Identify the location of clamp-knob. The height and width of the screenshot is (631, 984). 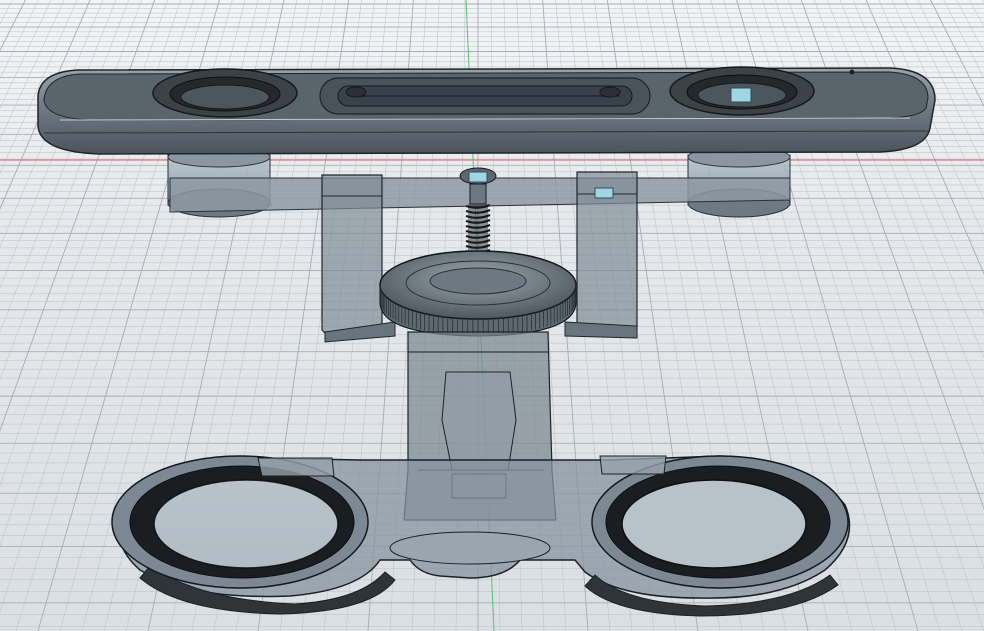
(478, 293).